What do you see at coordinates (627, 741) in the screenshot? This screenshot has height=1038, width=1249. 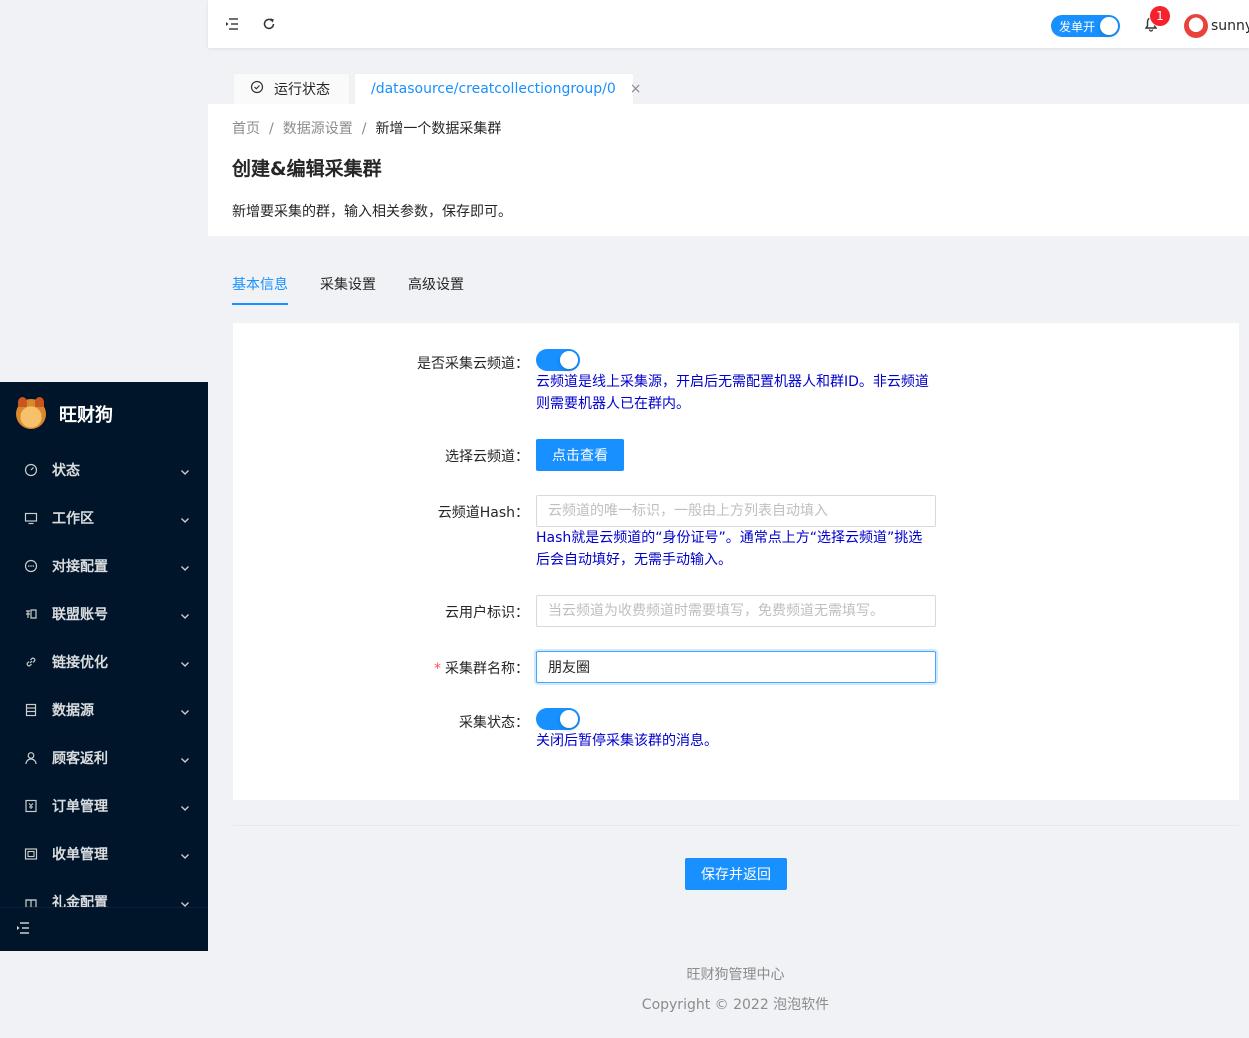 I see `status-help: 关闭后暂停采集该群的消息。` at bounding box center [627, 741].